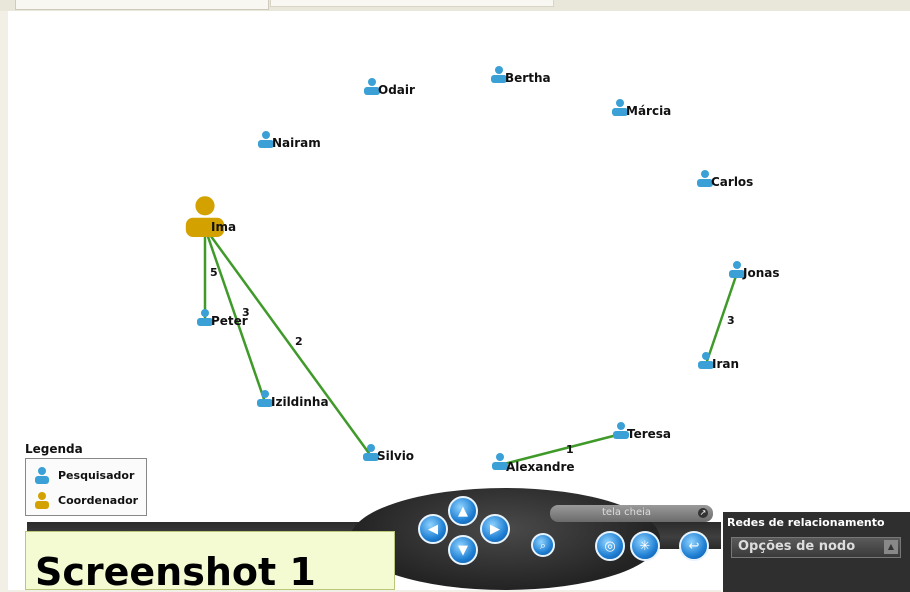 This screenshot has width=910, height=592. What do you see at coordinates (42, 475) in the screenshot?
I see `researcher-person-icon` at bounding box center [42, 475].